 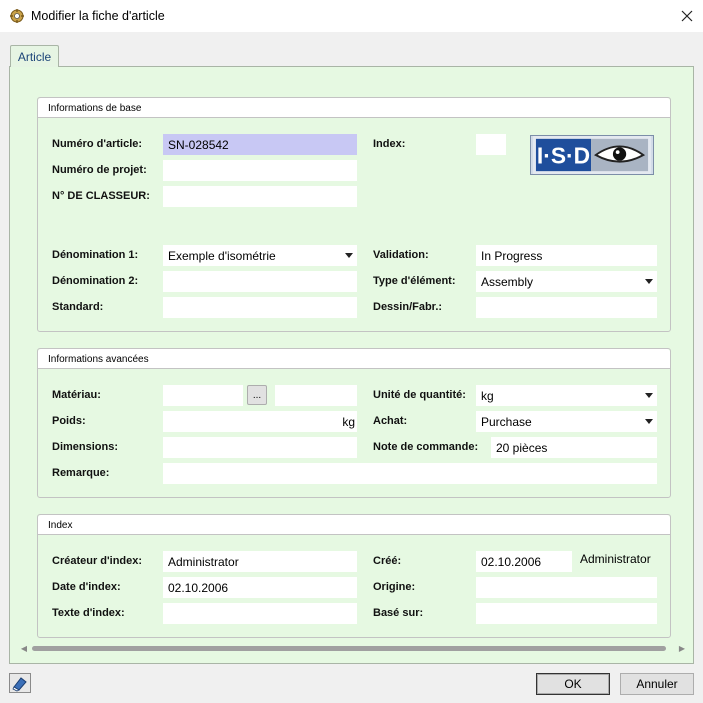 What do you see at coordinates (76, 395) in the screenshot?
I see `material-label: Matériau:` at bounding box center [76, 395].